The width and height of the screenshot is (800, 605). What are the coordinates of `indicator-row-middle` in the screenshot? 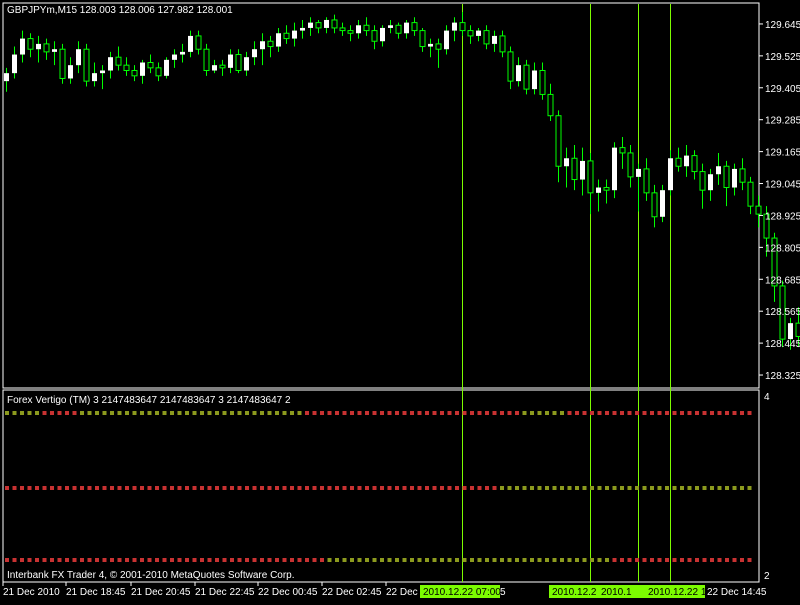 It's located at (378, 488).